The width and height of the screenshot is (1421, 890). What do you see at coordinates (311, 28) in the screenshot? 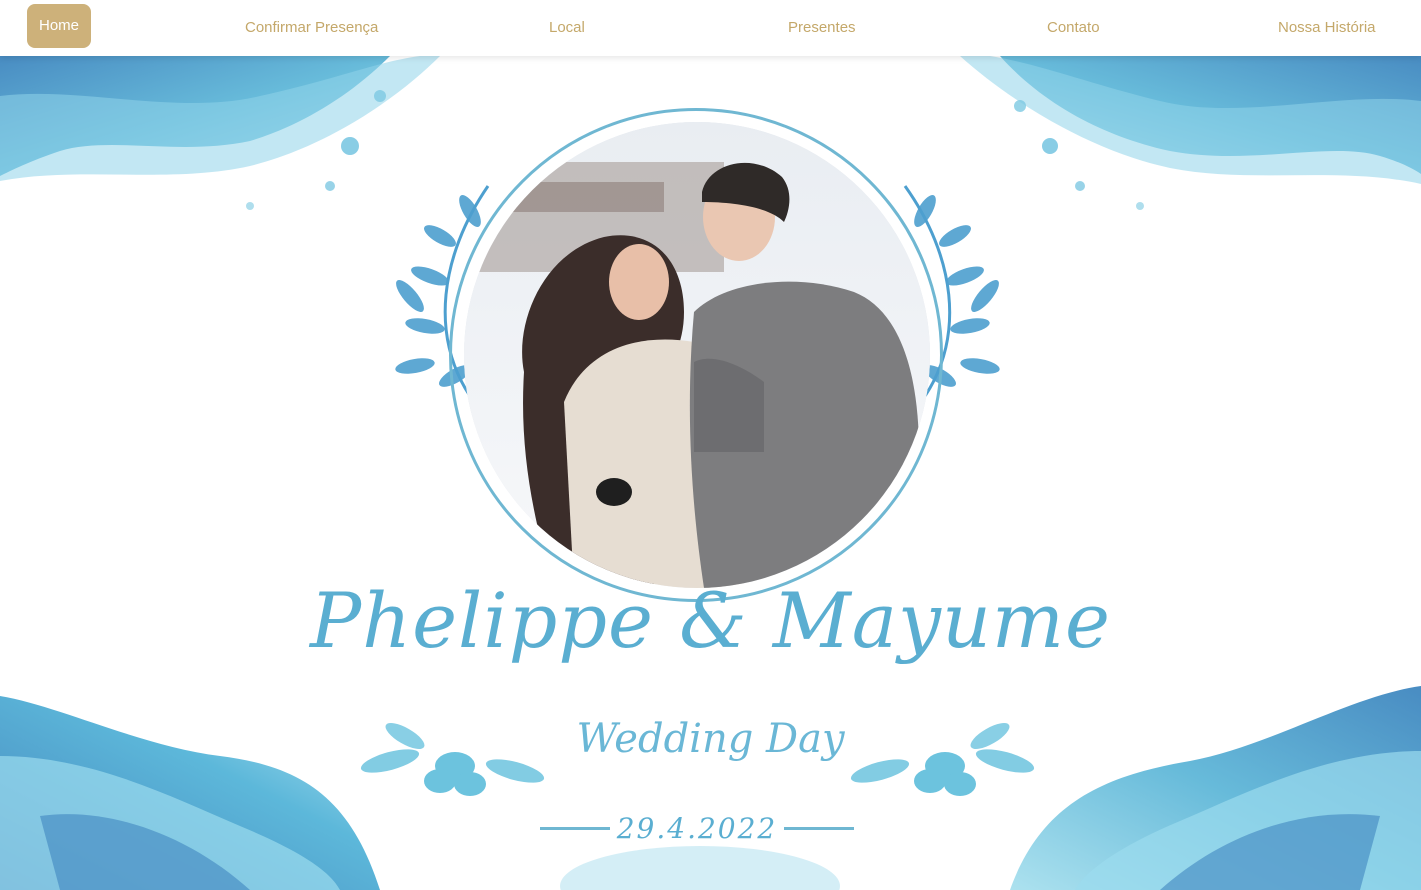
I see `nav-confirmar-presenca: Confirmar Presença` at bounding box center [311, 28].